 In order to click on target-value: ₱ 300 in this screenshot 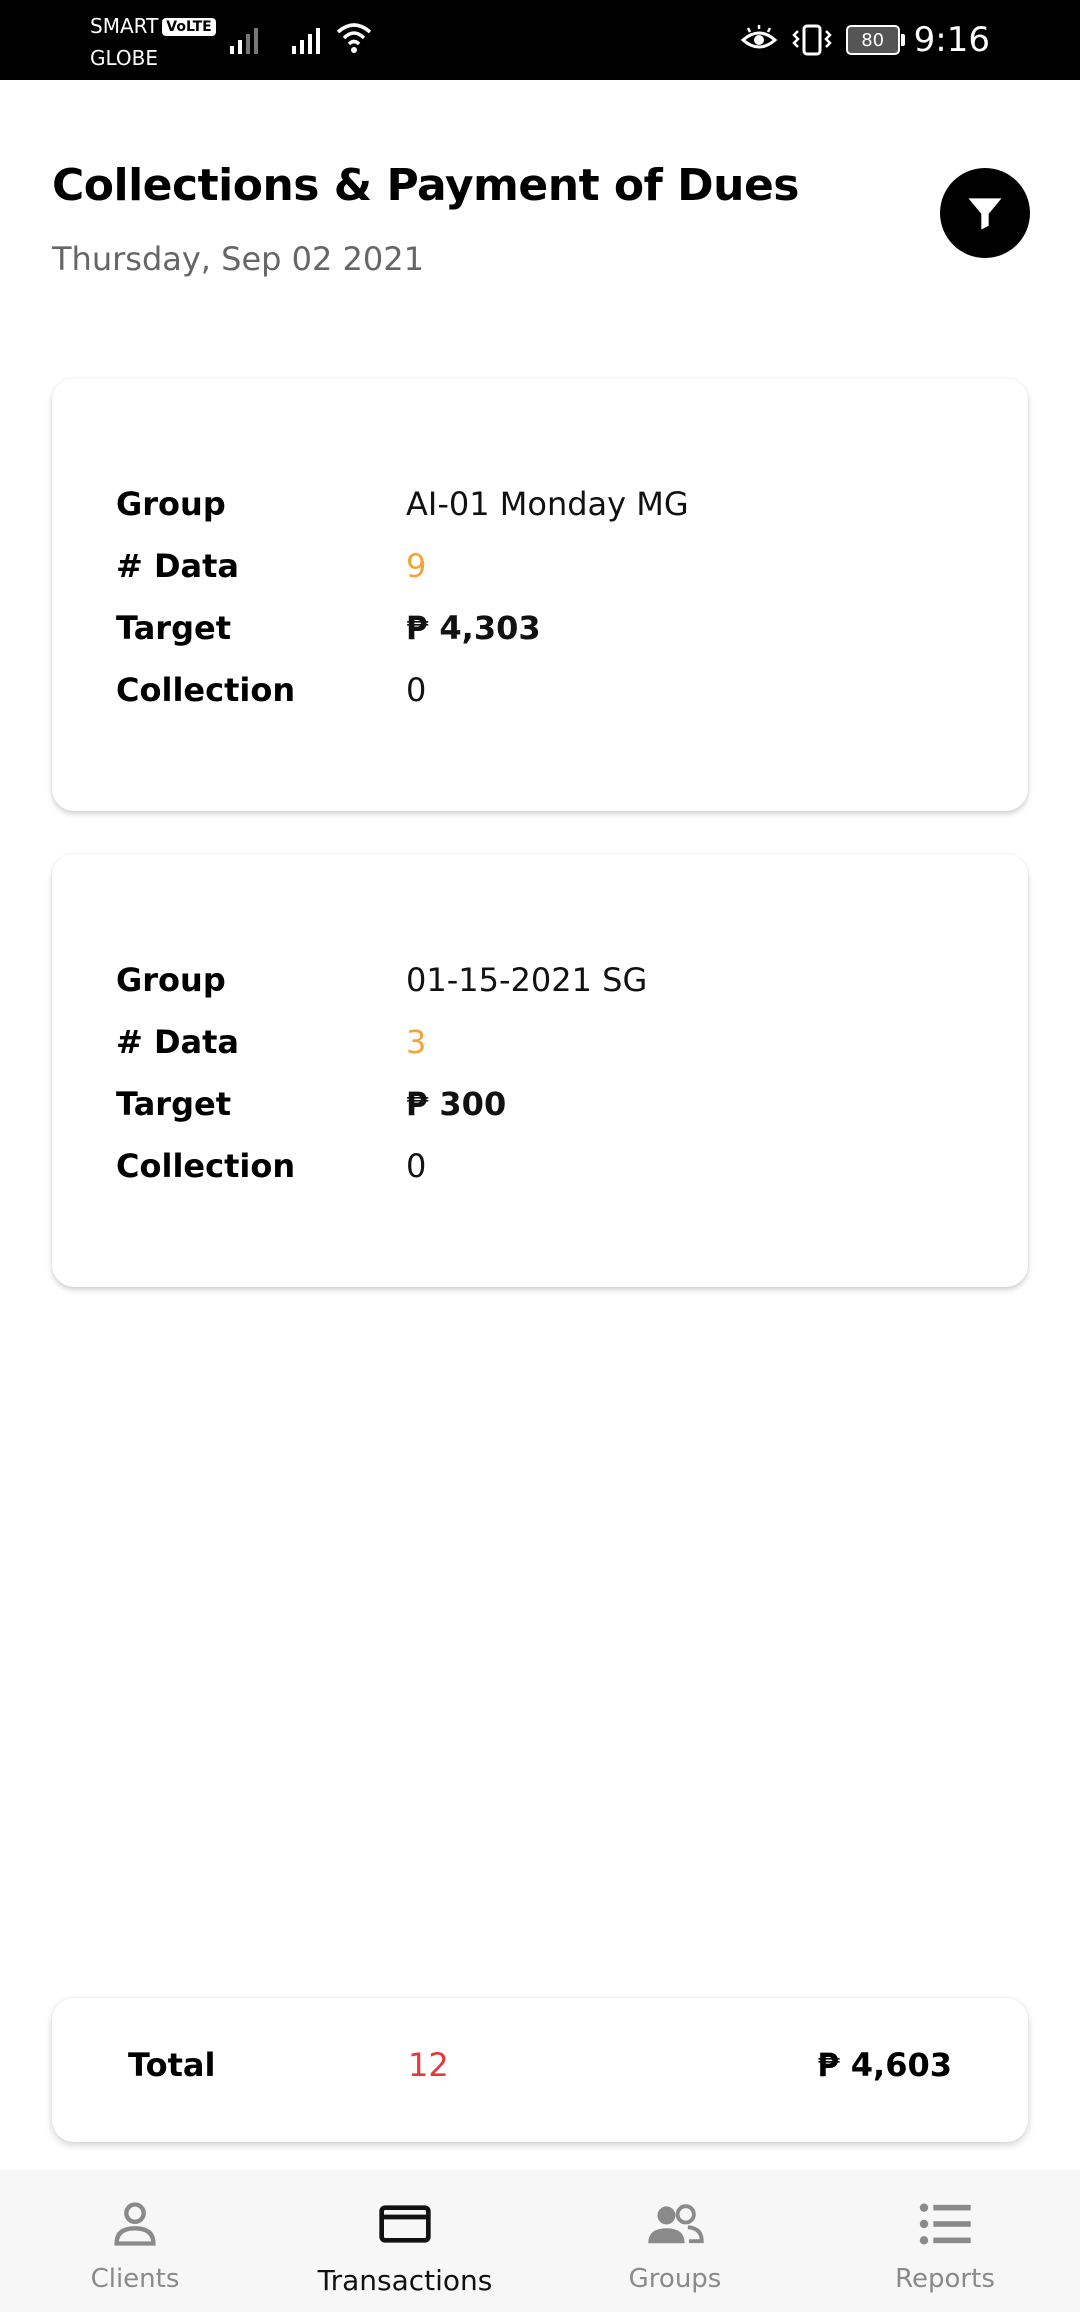, I will do `click(456, 1104)`.